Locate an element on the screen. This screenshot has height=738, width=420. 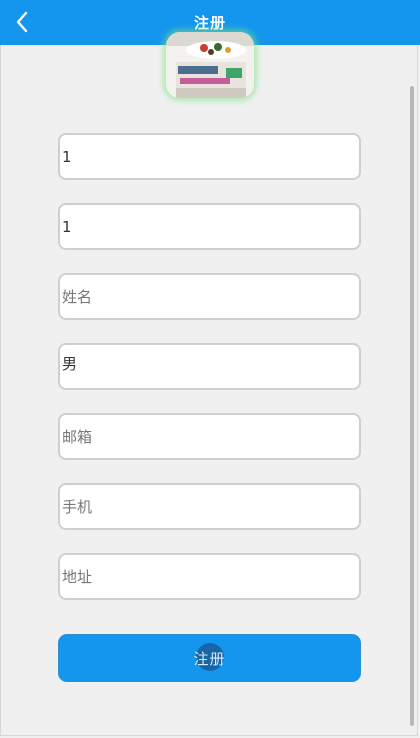
scrollbar is located at coordinates (412, 406).